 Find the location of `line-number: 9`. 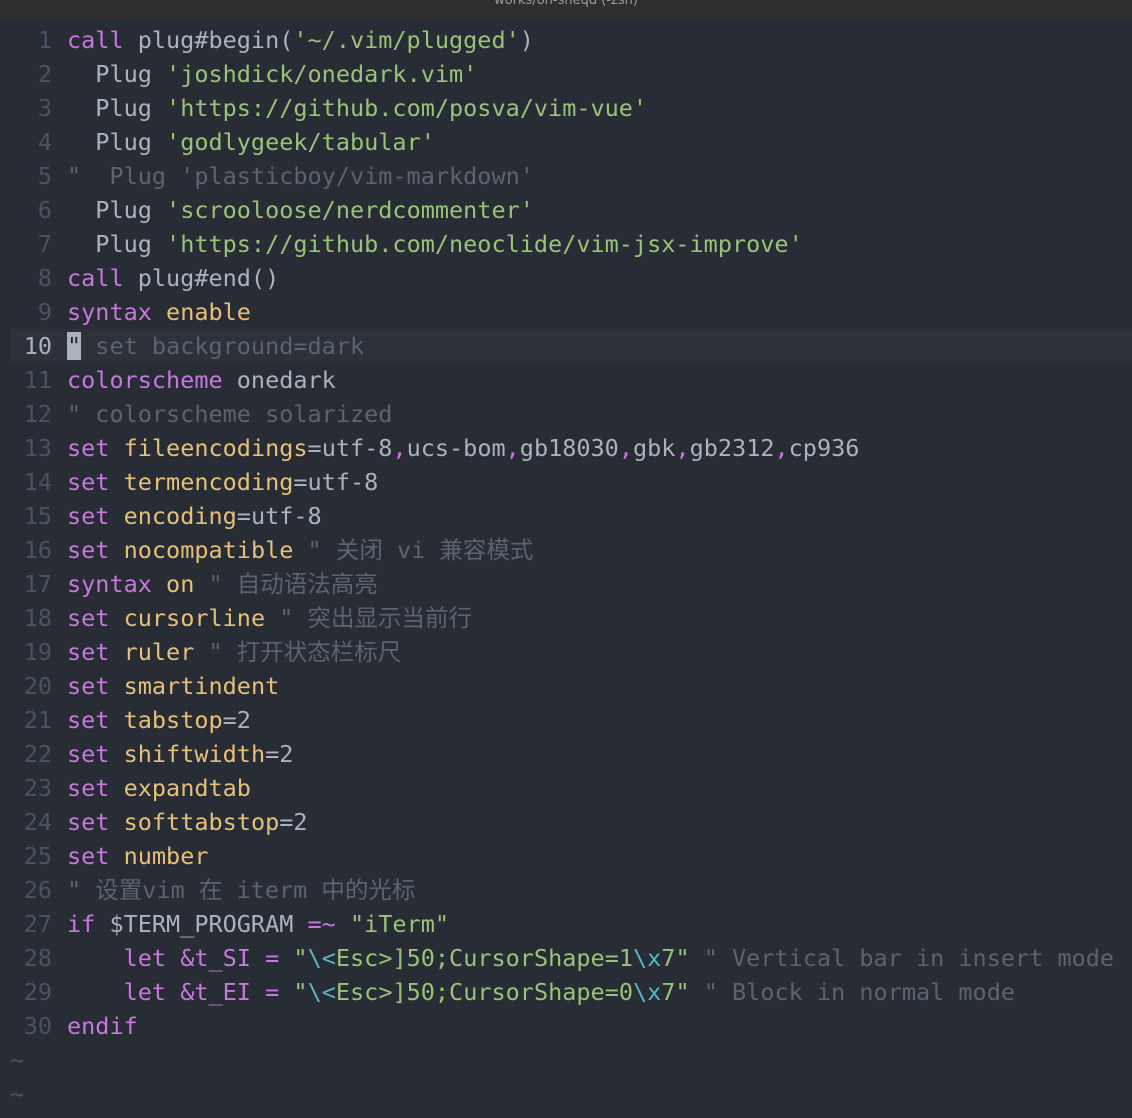

line-number: 9 is located at coordinates (44, 312).